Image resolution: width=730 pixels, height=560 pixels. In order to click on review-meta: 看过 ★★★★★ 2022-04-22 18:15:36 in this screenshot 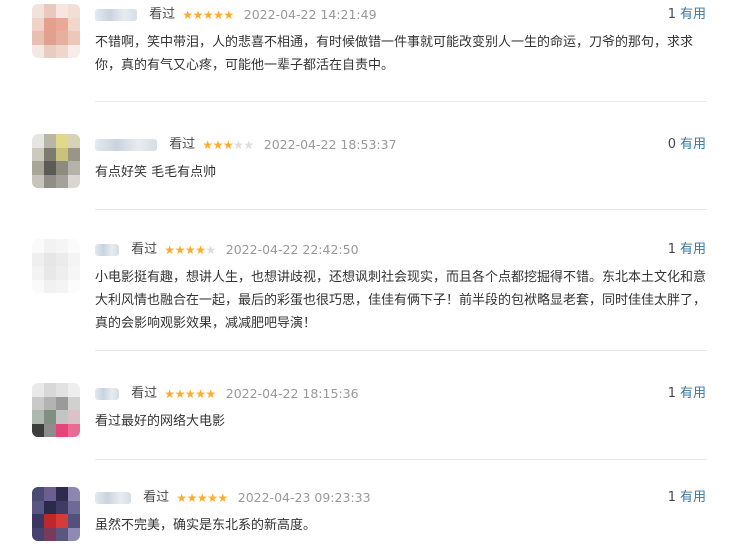, I will do `click(227, 394)`.